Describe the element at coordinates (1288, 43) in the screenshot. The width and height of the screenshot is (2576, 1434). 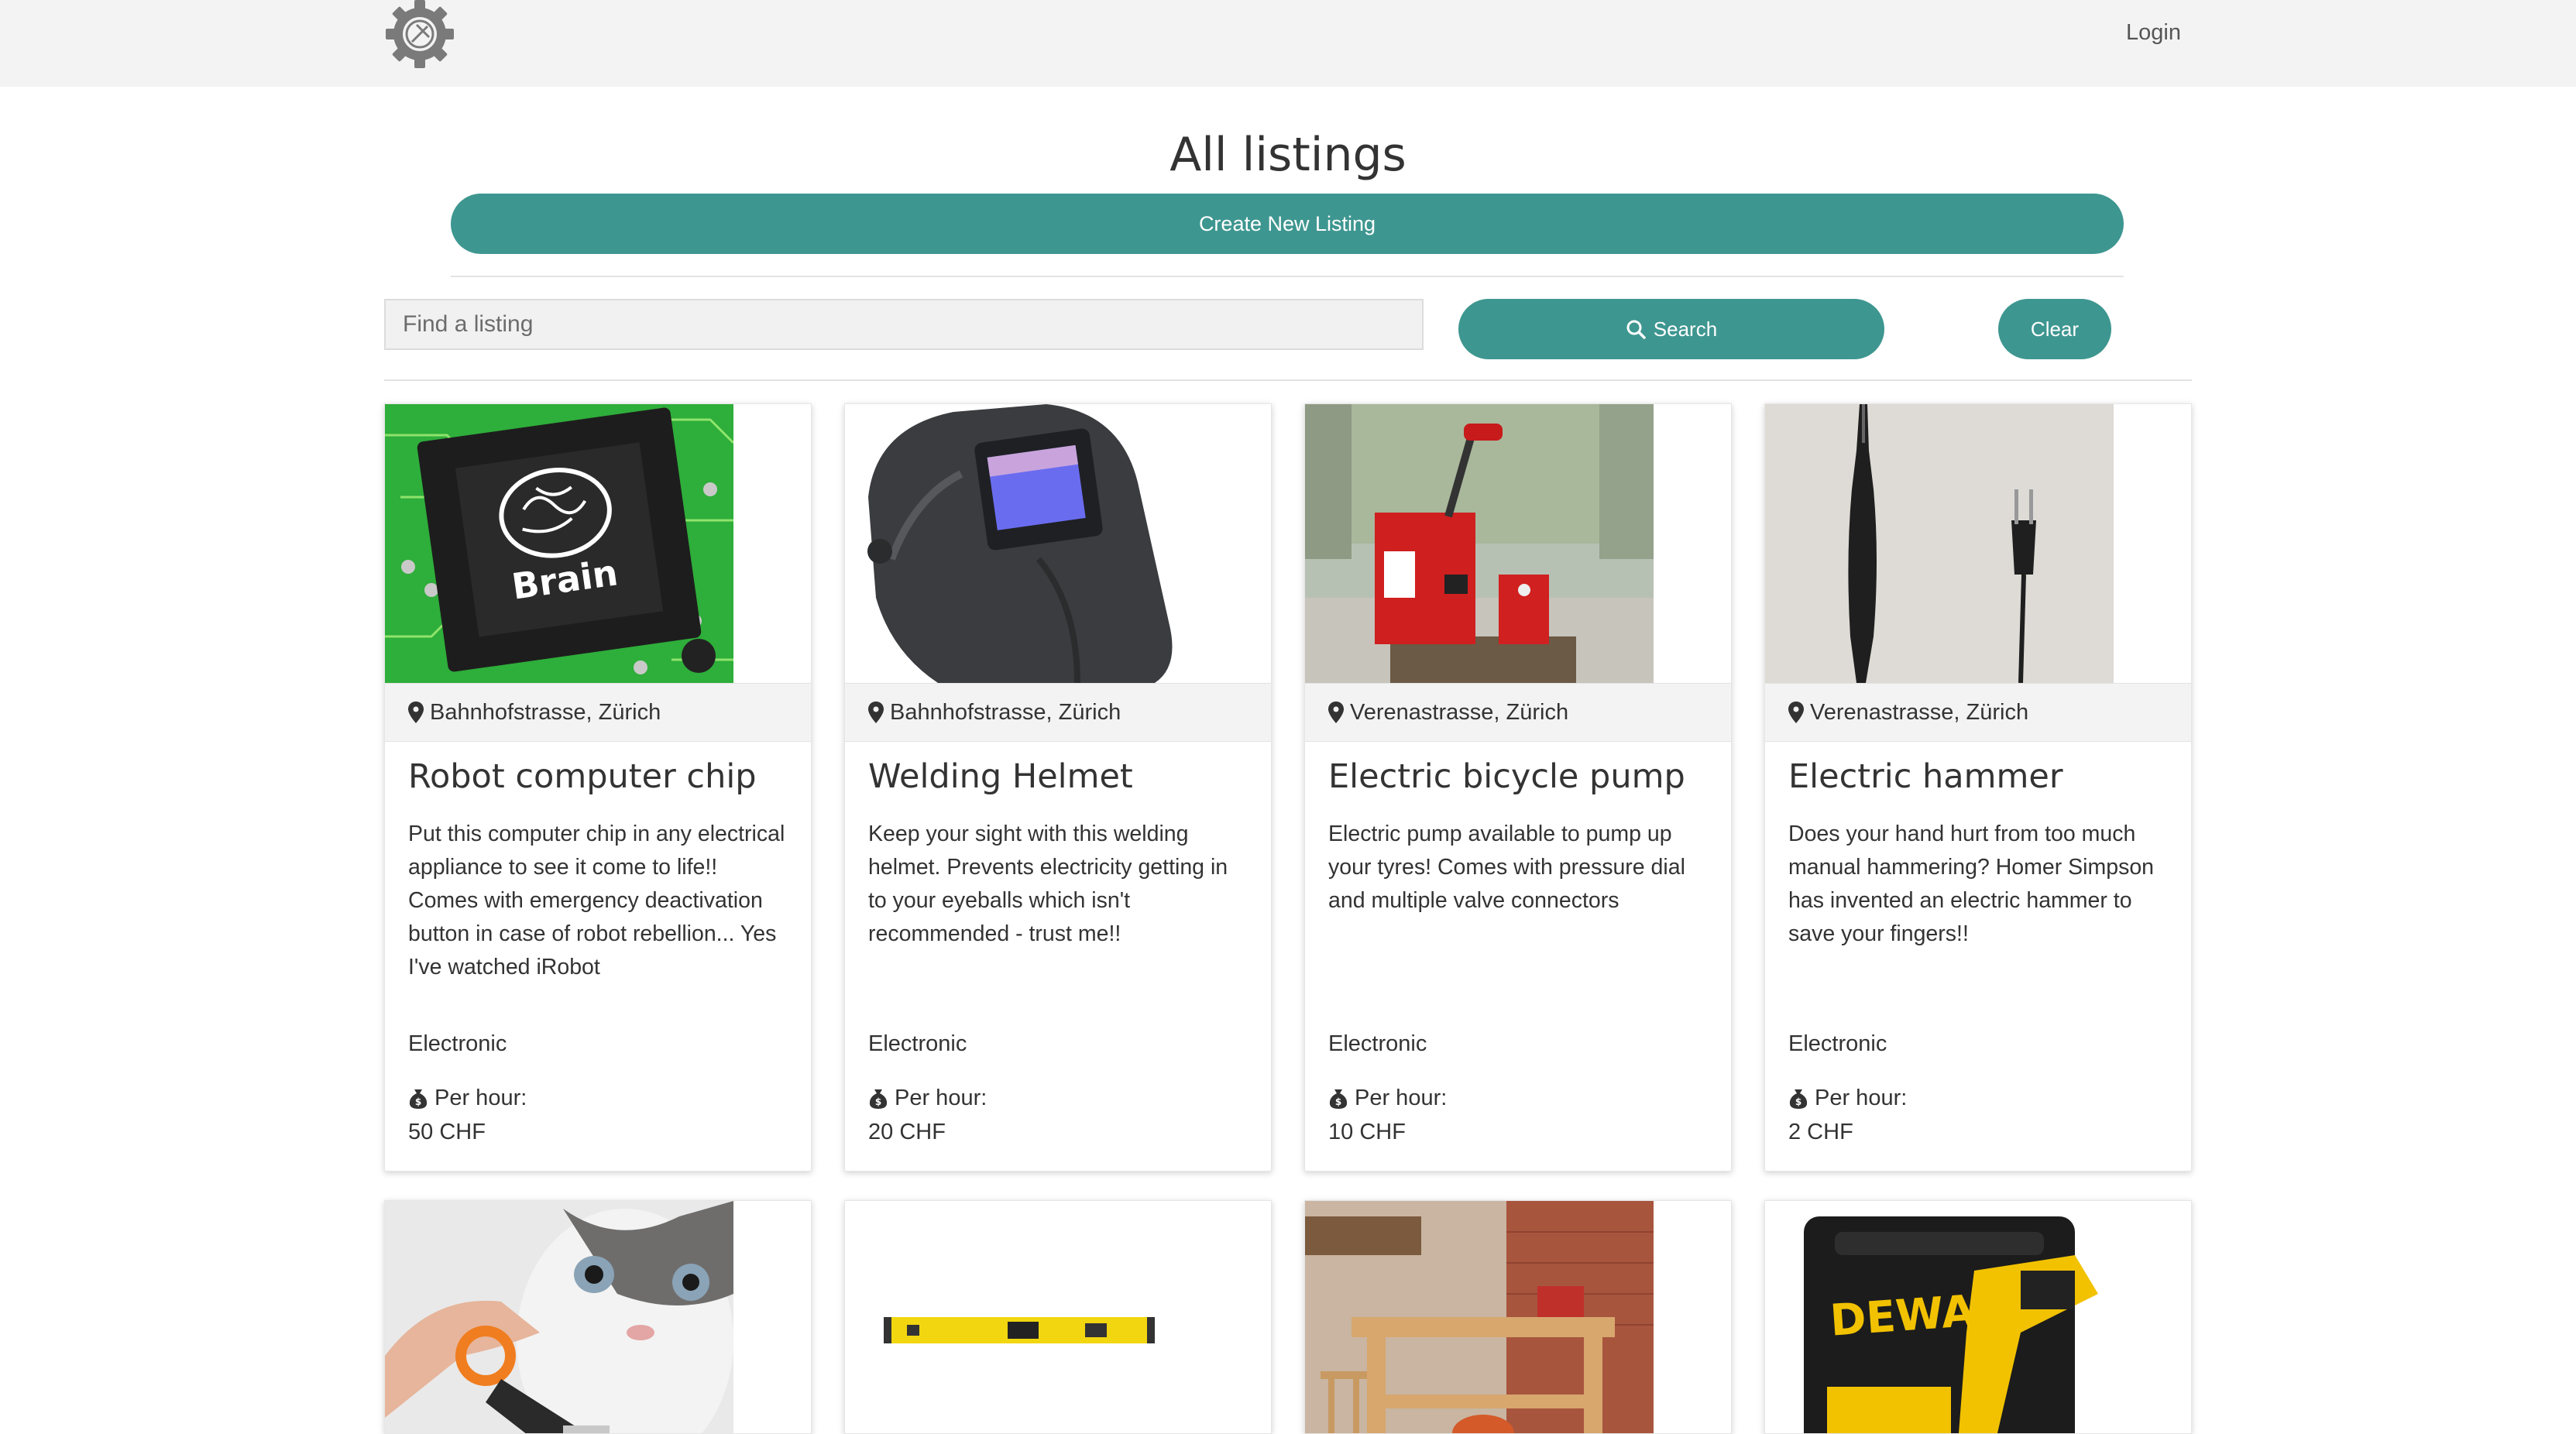
I see `navbar: Login` at that location.